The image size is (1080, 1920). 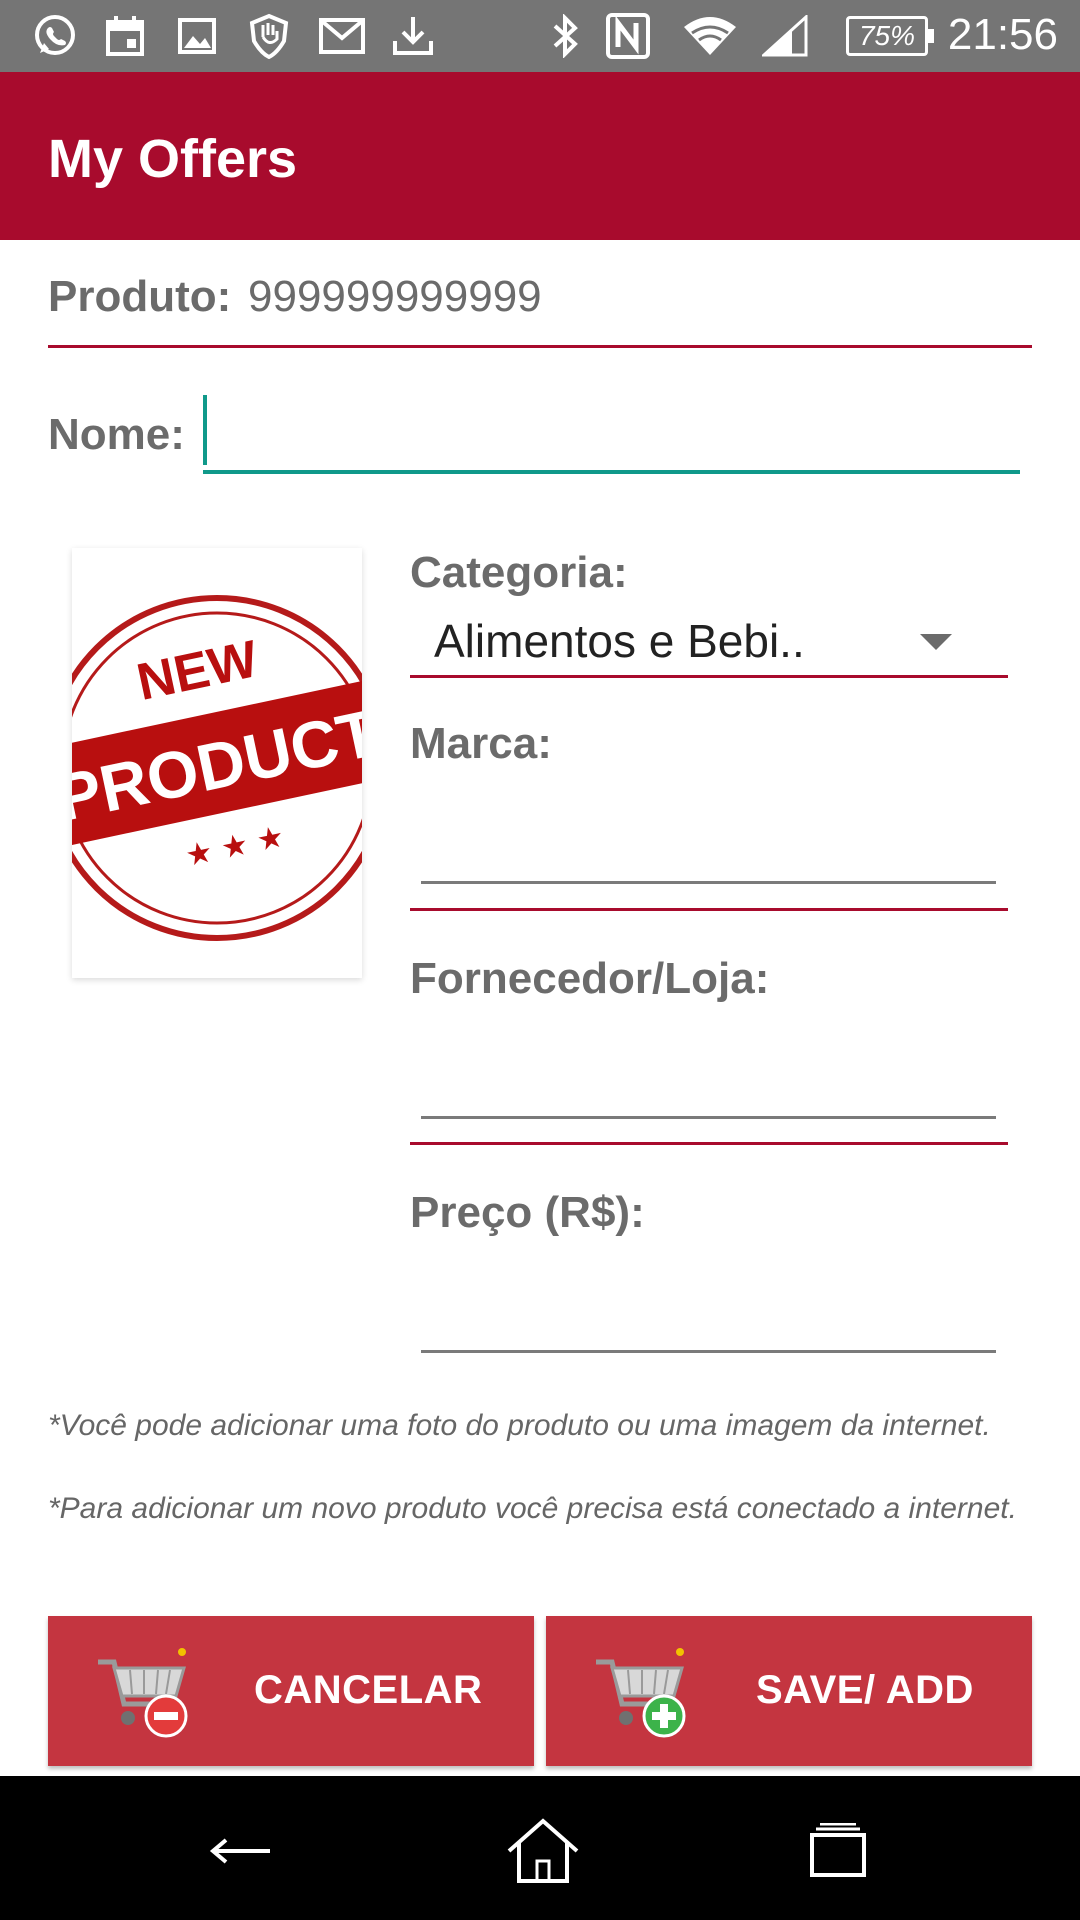 What do you see at coordinates (708, 1314) in the screenshot?
I see `preco-input` at bounding box center [708, 1314].